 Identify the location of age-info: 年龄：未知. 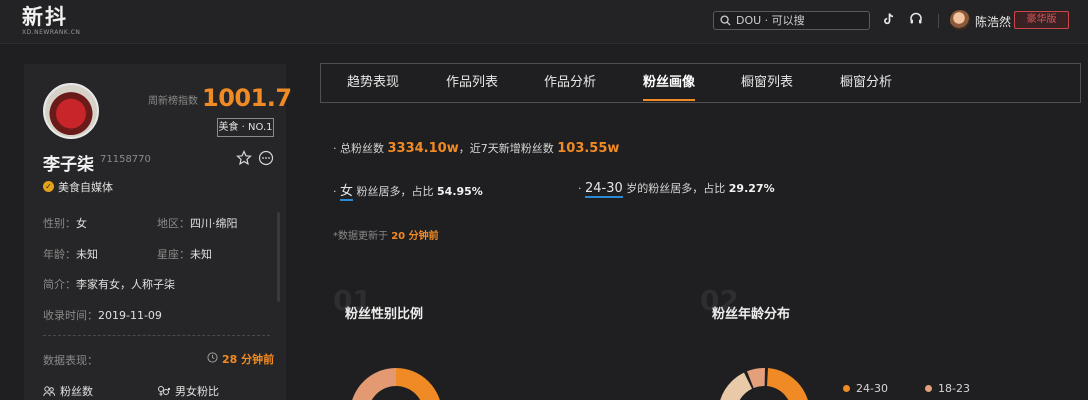
(70, 254).